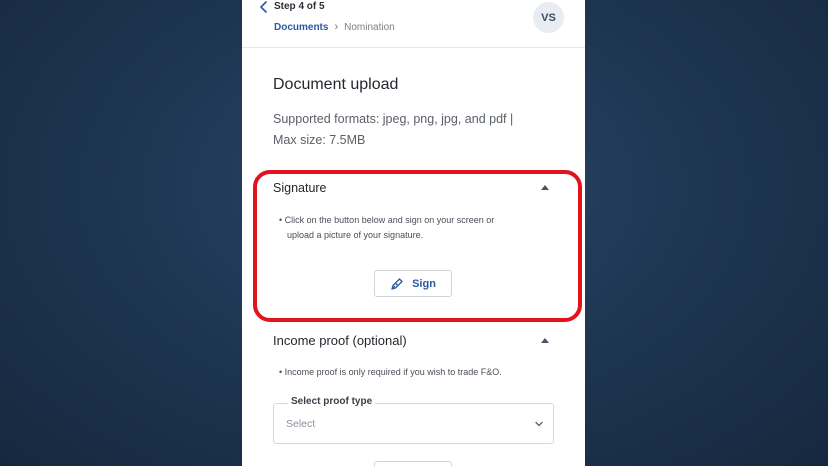  What do you see at coordinates (336, 84) in the screenshot?
I see `page-title: Document upload` at bounding box center [336, 84].